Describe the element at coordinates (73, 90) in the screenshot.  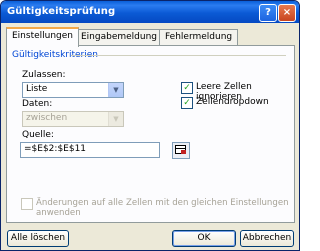
I see `allow-select: Liste ▼` at that location.